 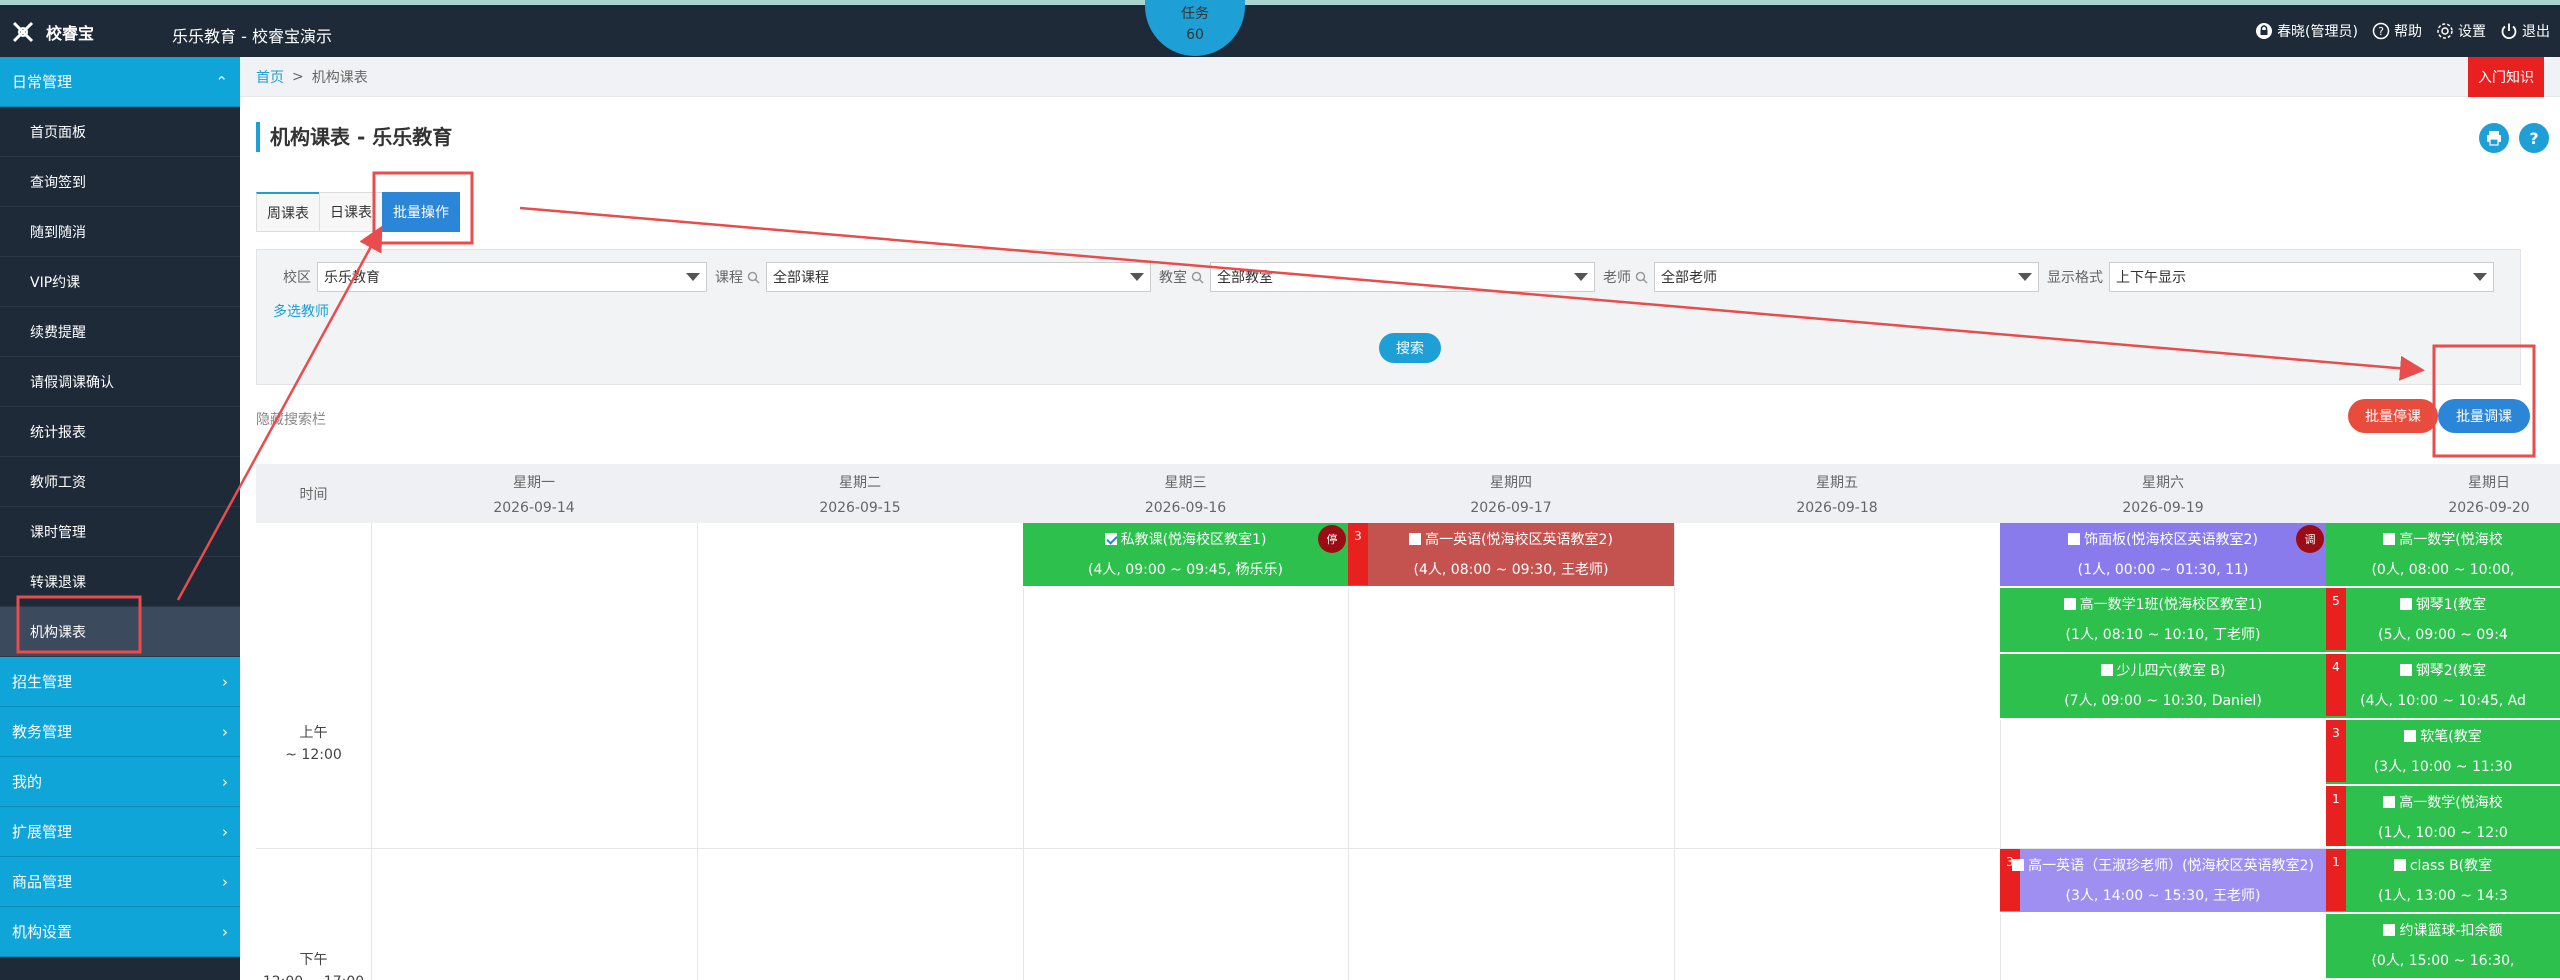 What do you see at coordinates (58, 632) in the screenshot?
I see `sidebar-item-label: 机构课表` at bounding box center [58, 632].